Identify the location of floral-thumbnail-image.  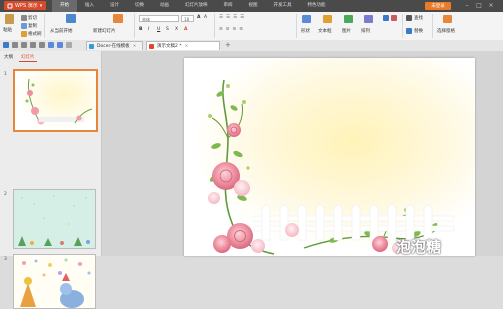
(55, 100).